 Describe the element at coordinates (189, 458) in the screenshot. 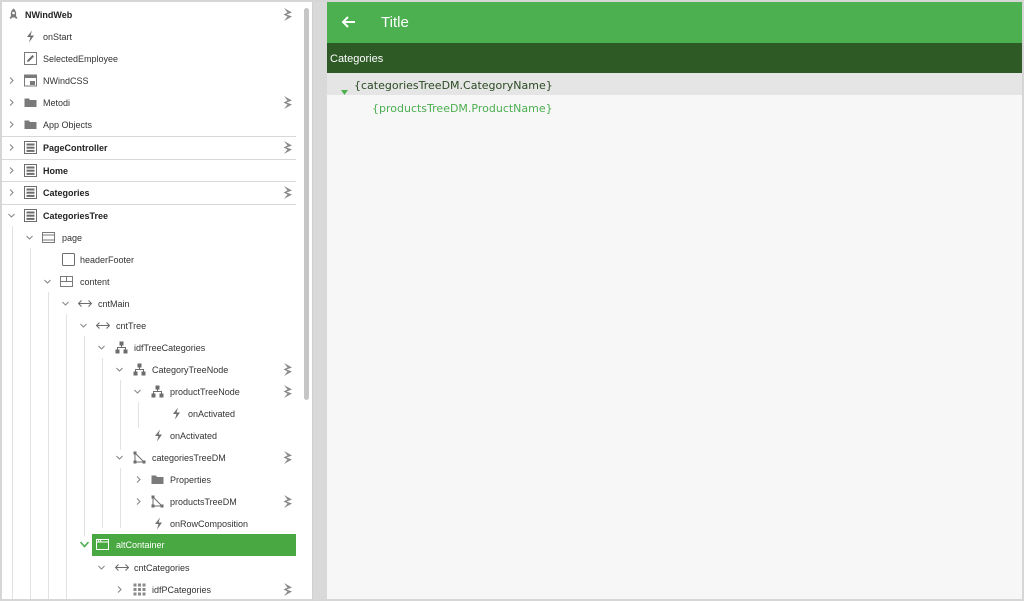

I see `tree-item-label: categoriesTreeDM` at that location.